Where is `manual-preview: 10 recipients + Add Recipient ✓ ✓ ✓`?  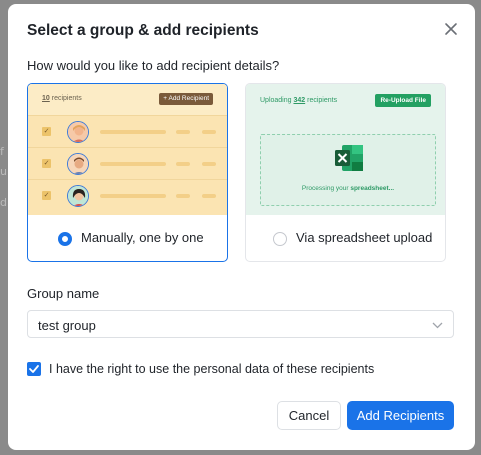
manual-preview: 10 recipients + Add Recipient ✓ ✓ ✓ is located at coordinates (127, 149).